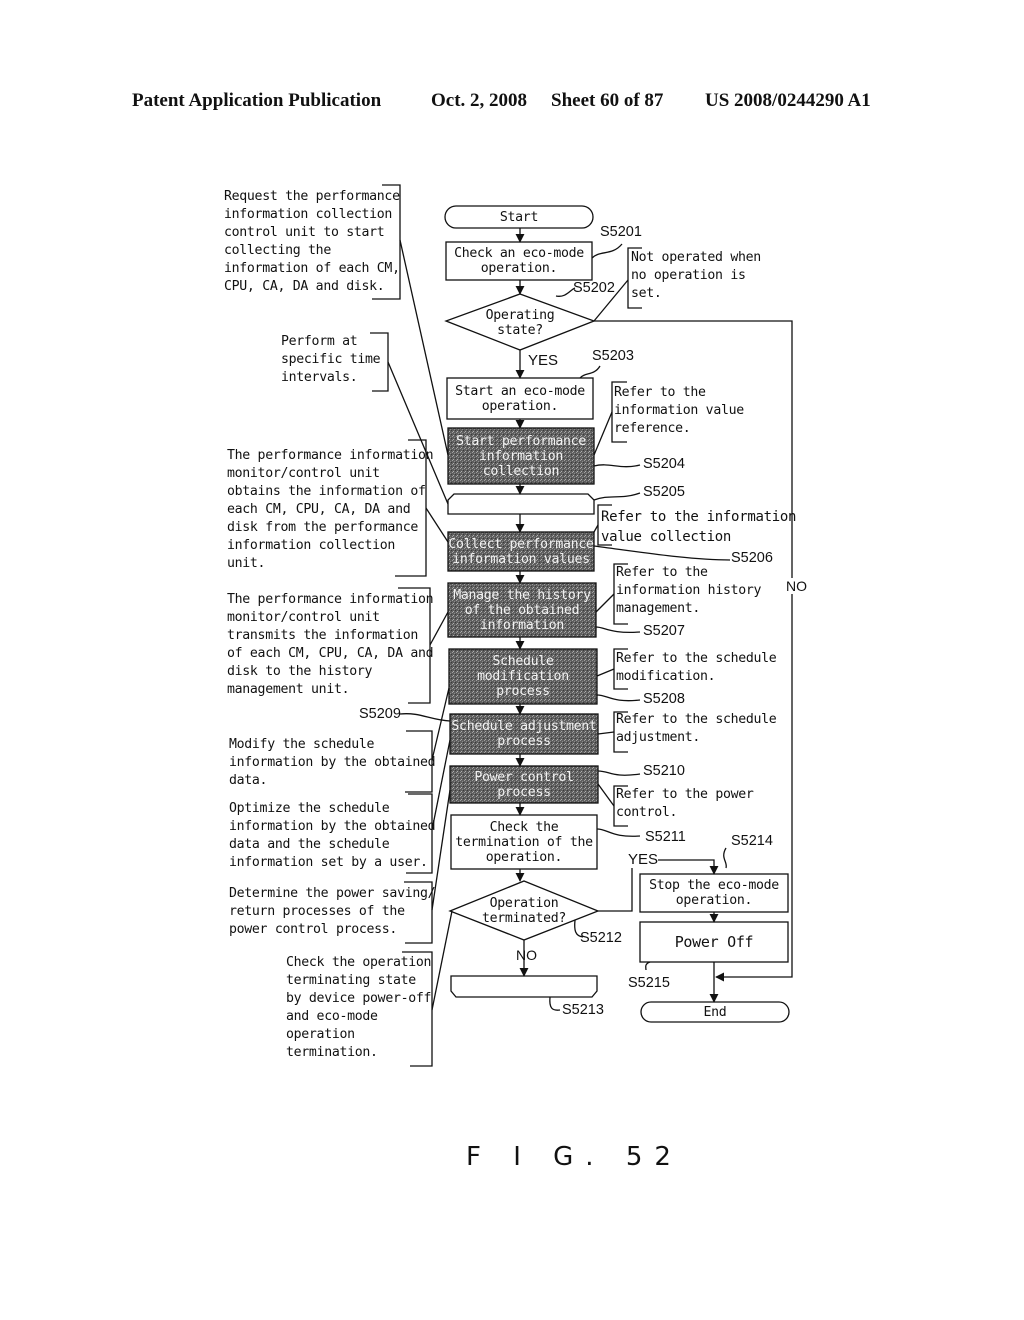 Image resolution: width=1024 pixels, height=1320 pixels. What do you see at coordinates (524, 986) in the screenshot?
I see `loop-end-box` at bounding box center [524, 986].